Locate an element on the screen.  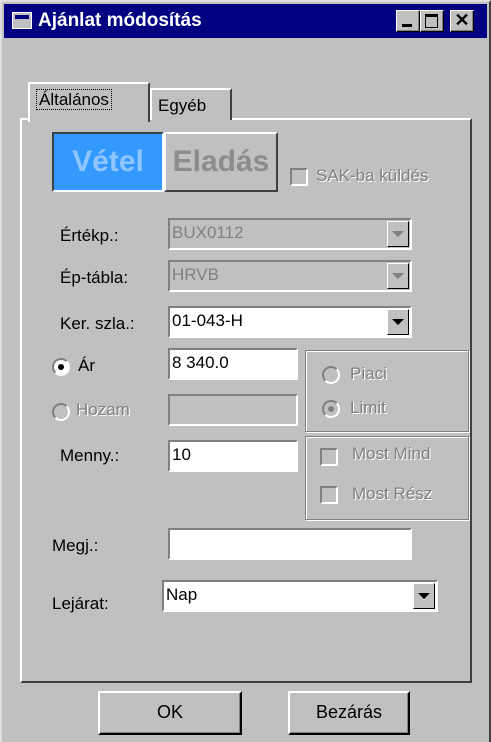
yield-input is located at coordinates (233, 410).